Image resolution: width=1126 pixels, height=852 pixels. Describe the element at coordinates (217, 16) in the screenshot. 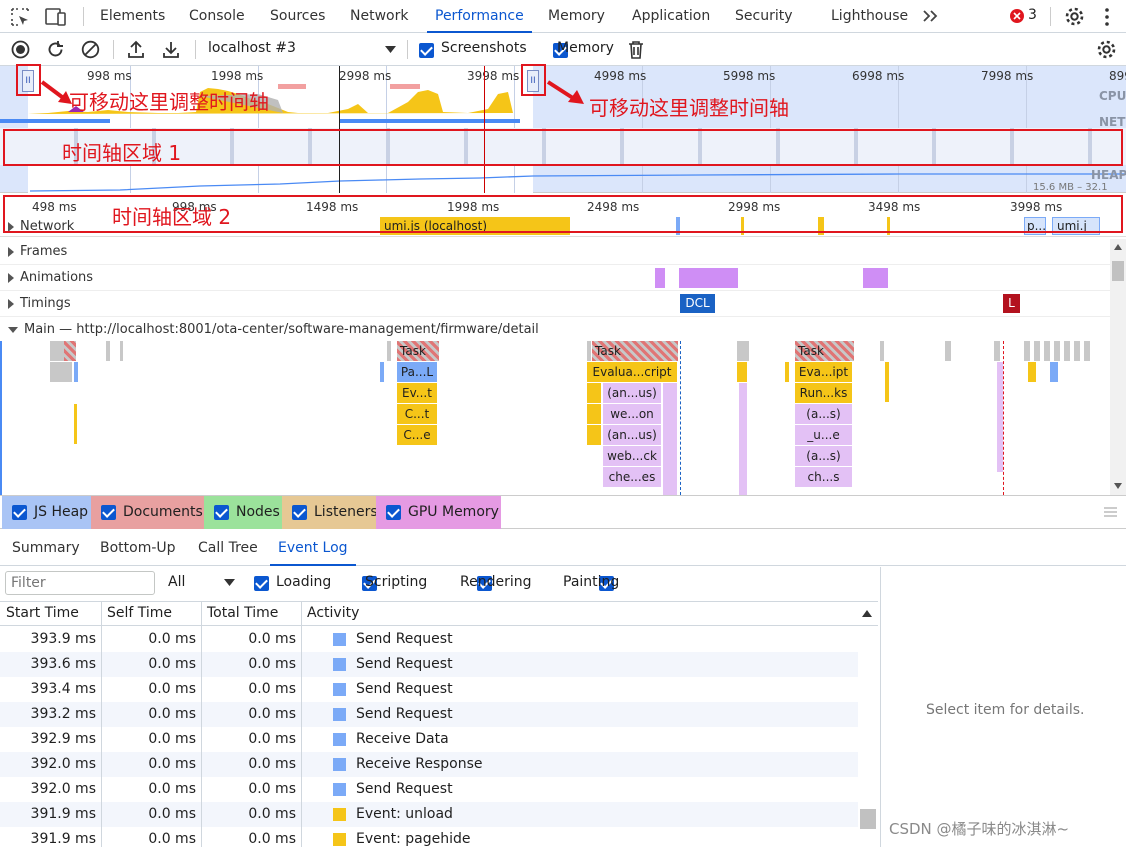

I see `tab-console: Console` at that location.